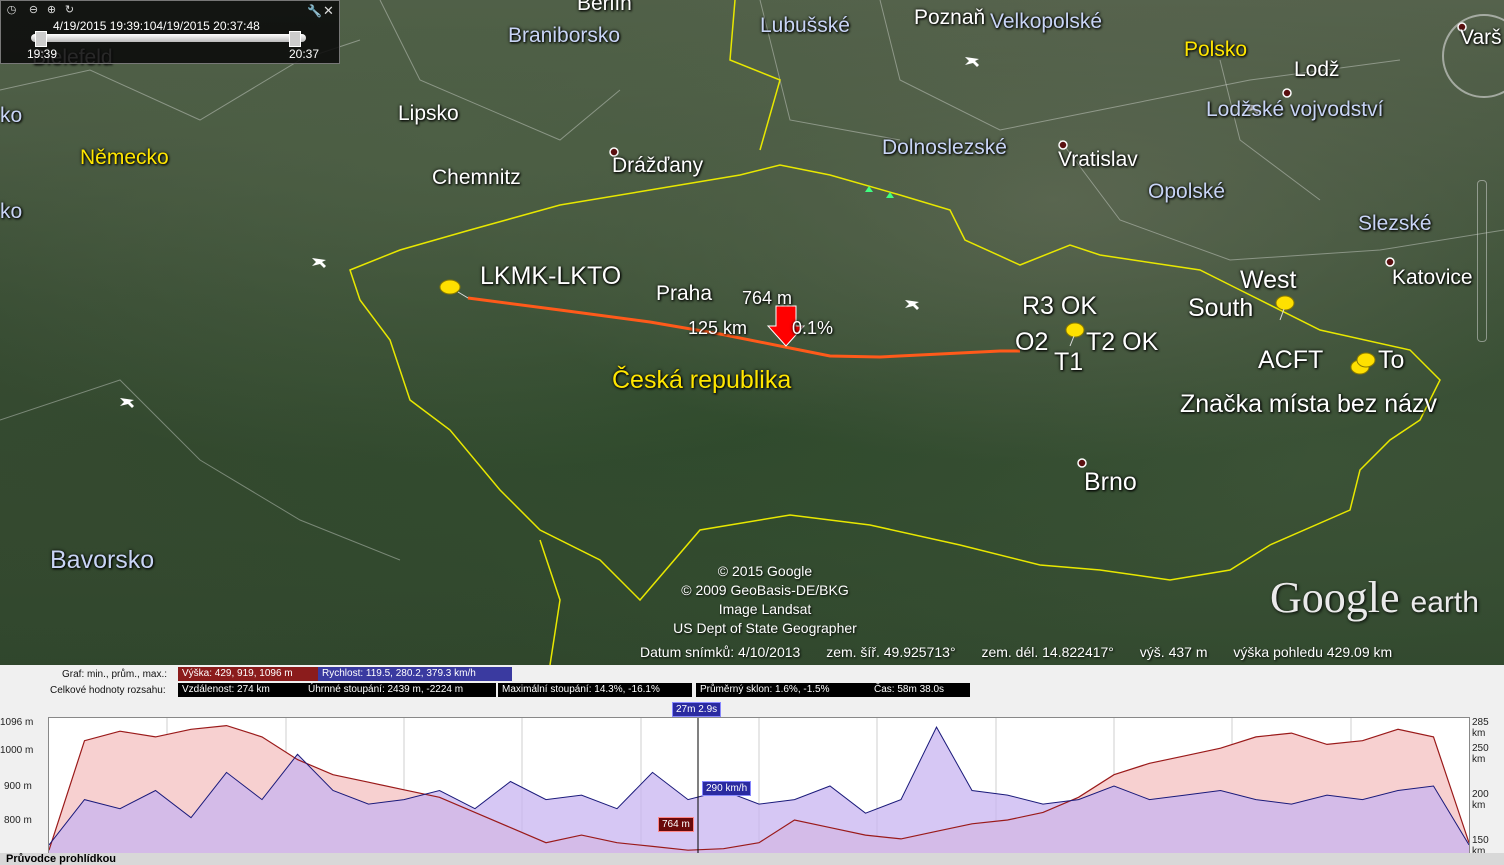 This screenshot has height=865, width=1504. Describe the element at coordinates (115, 674) in the screenshot. I see `graph-label: Graf: min., prům., max.:` at that location.